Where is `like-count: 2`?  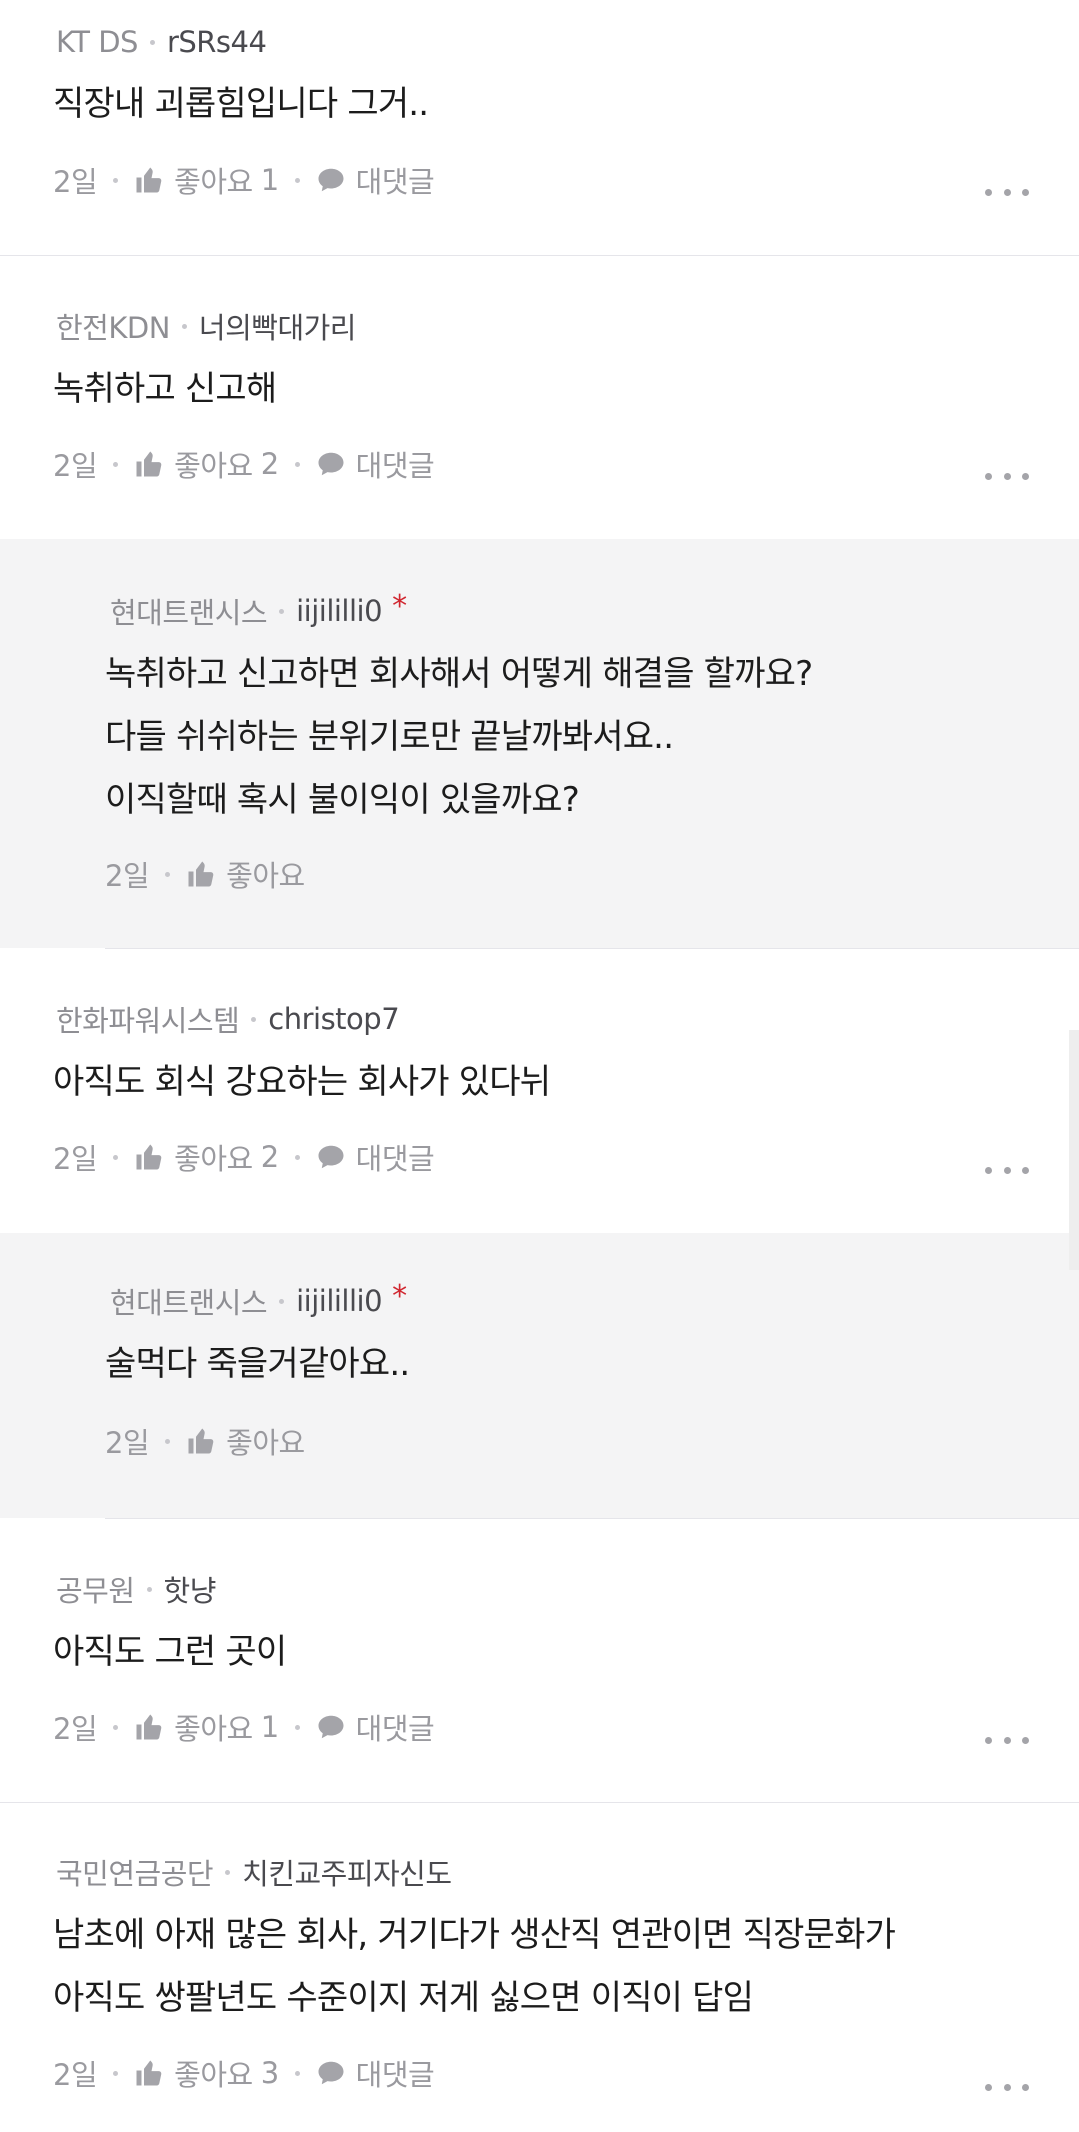 like-count: 2 is located at coordinates (269, 1157).